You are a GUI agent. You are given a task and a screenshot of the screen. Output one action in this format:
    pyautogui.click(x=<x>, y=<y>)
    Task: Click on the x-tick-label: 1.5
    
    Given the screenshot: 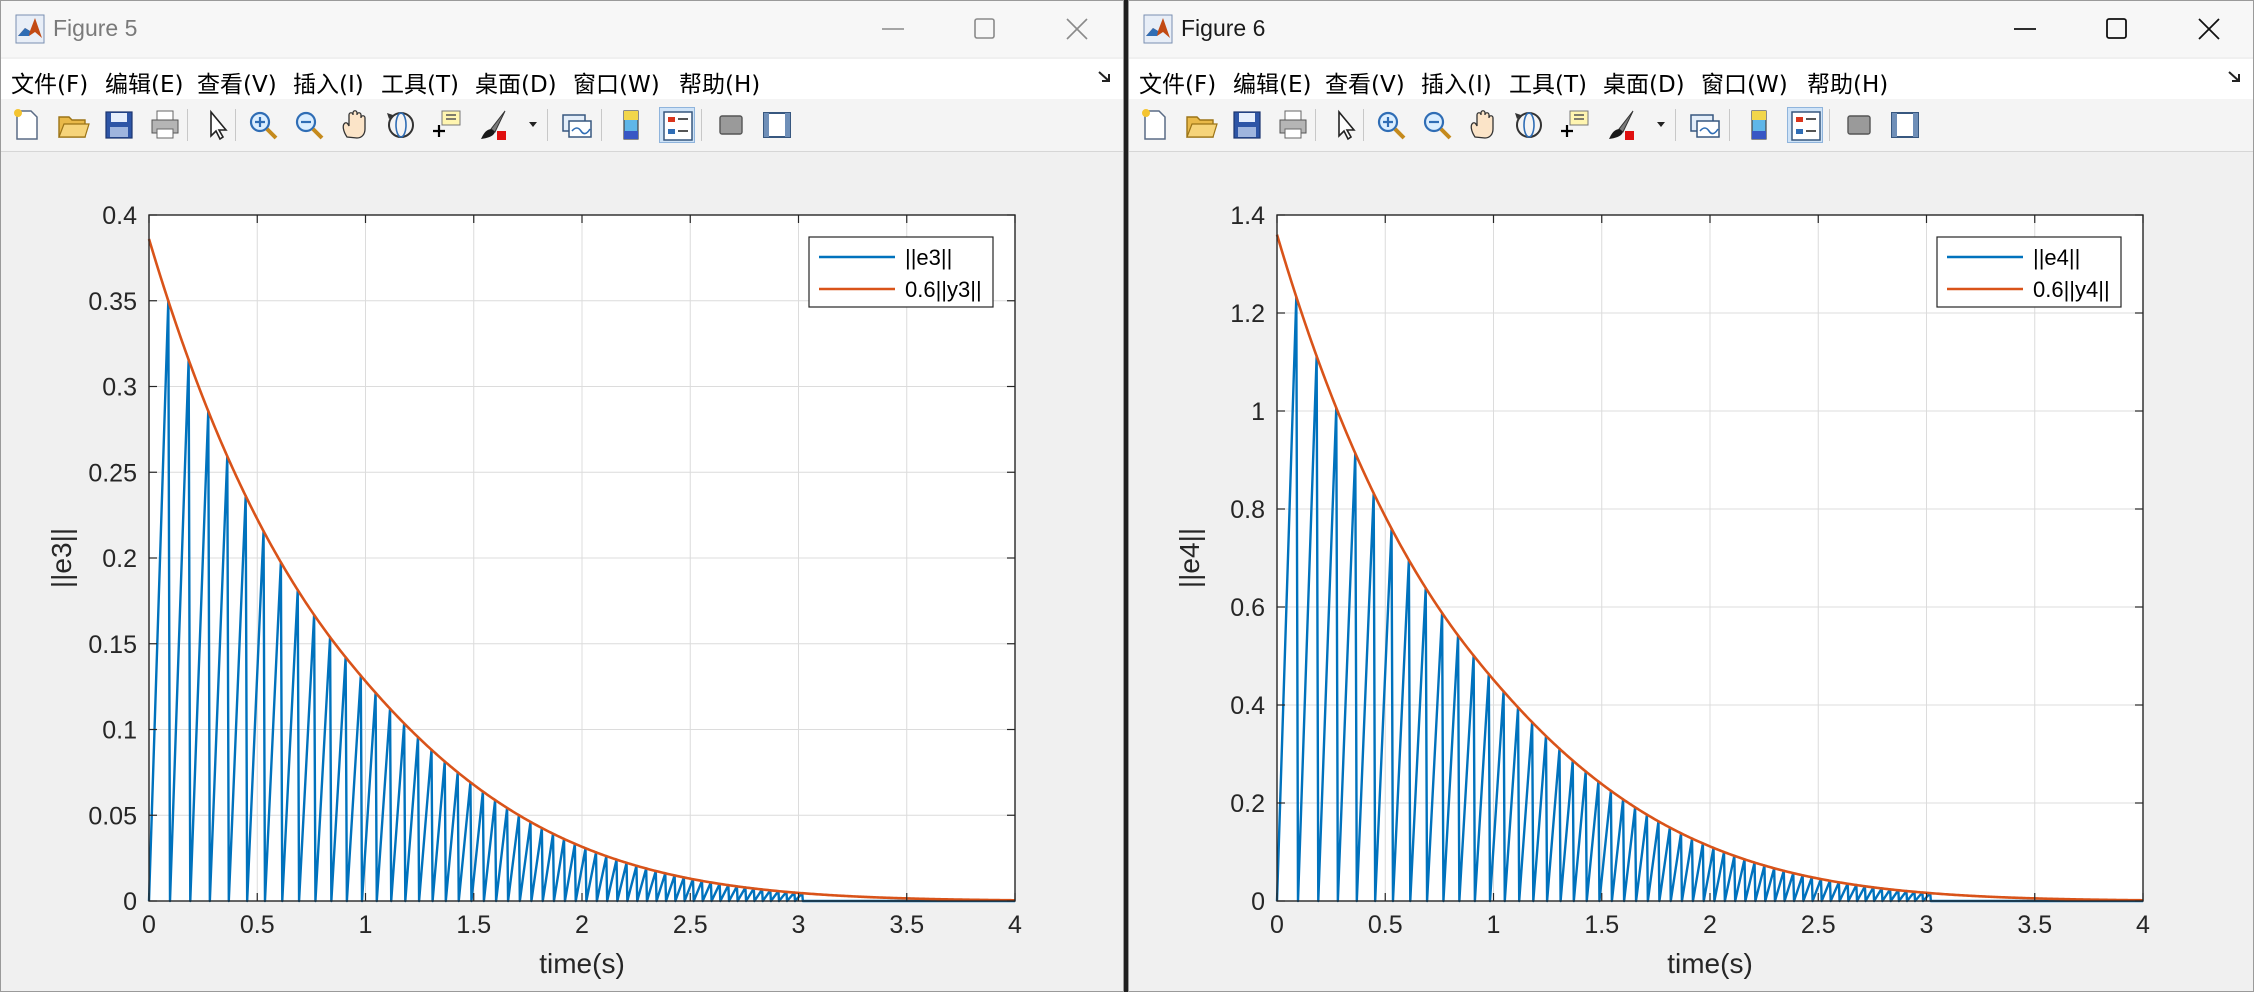 What is the action you would take?
    pyautogui.click(x=1601, y=925)
    